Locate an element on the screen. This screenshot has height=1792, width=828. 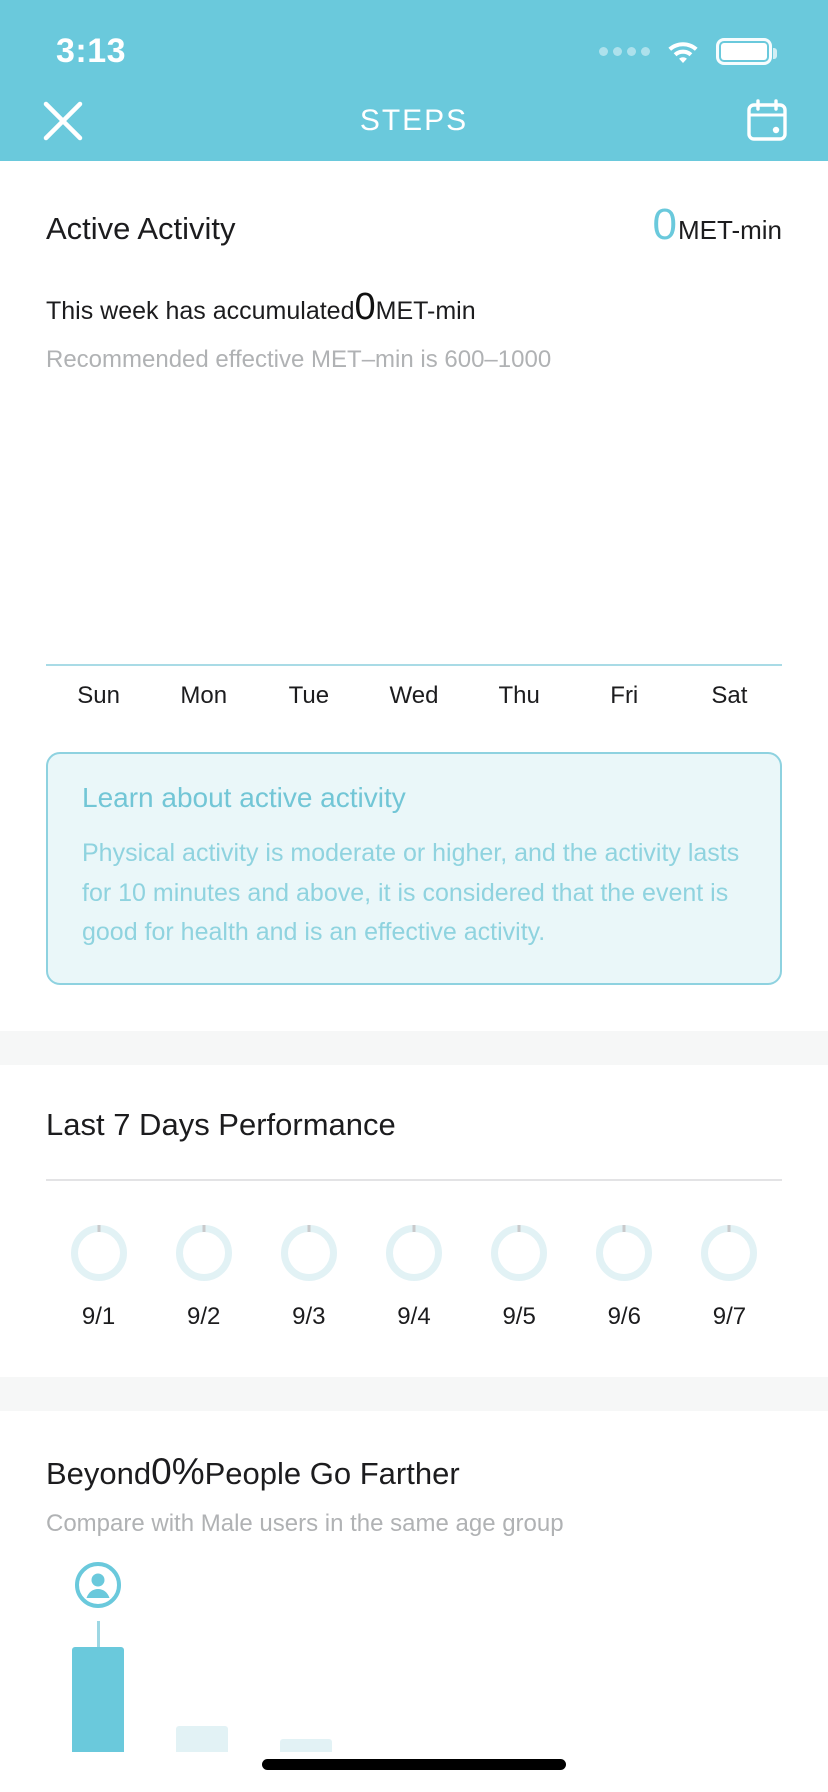
daily-progress-item: 9/5 is located at coordinates (519, 1277).